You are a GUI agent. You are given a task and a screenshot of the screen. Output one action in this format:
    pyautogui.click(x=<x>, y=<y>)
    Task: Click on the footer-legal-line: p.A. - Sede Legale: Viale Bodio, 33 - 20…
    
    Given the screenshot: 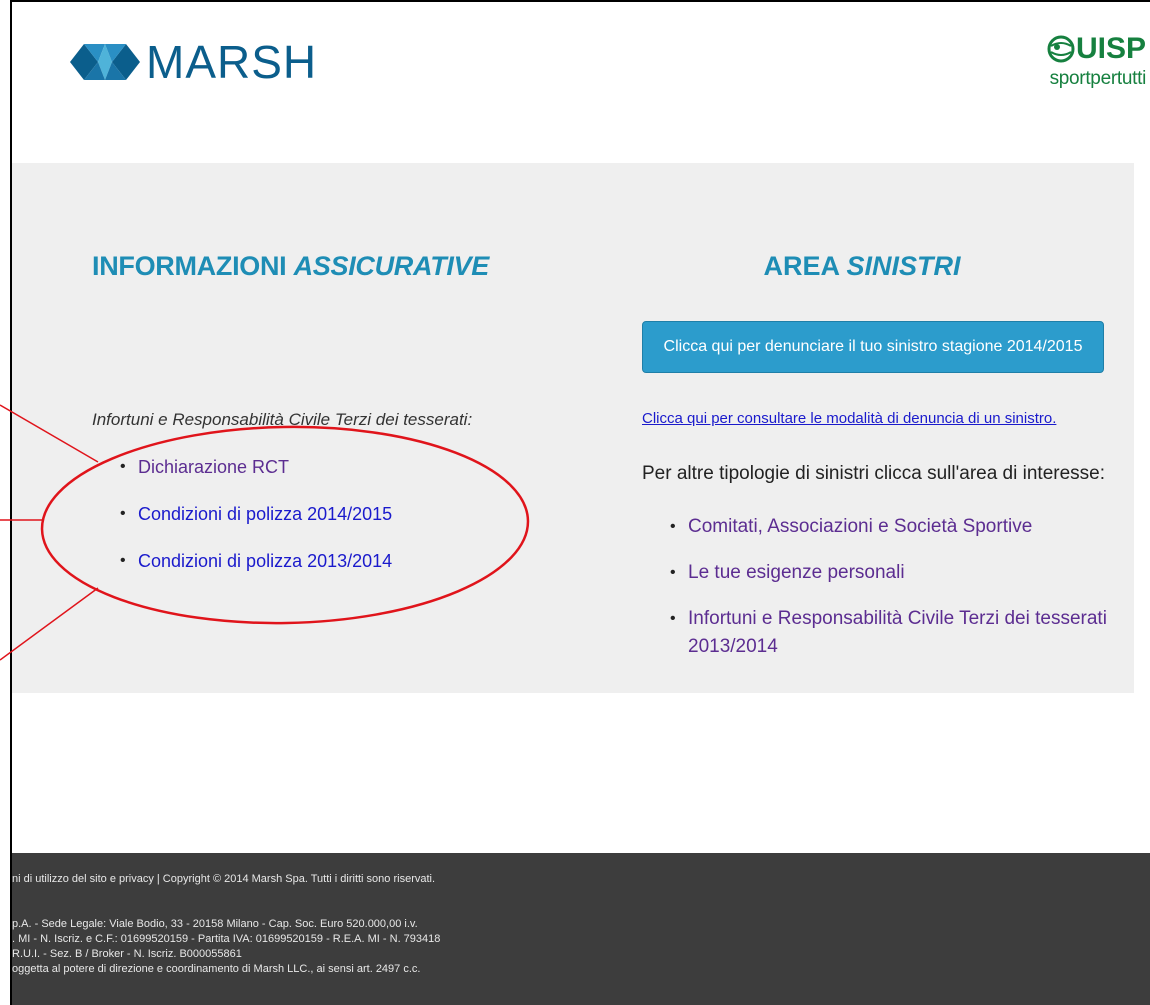 What is the action you would take?
    pyautogui.click(x=215, y=924)
    